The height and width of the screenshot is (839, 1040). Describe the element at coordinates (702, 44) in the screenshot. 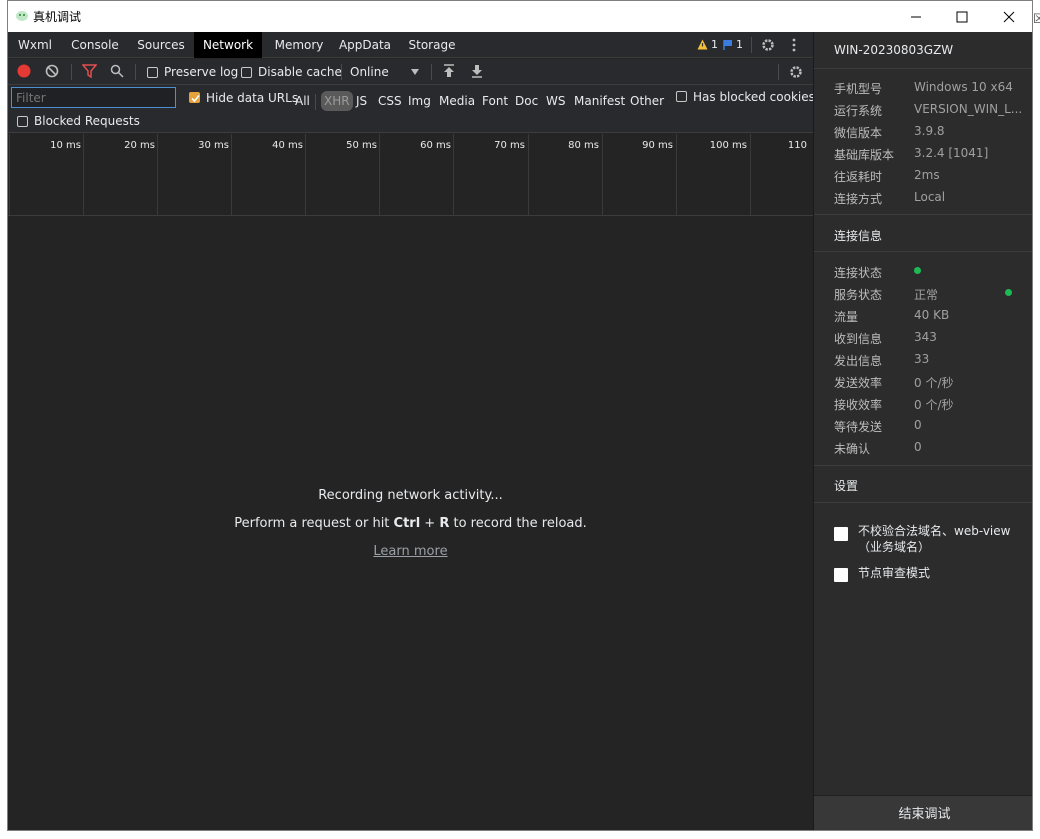

I see `warning-icon` at that location.